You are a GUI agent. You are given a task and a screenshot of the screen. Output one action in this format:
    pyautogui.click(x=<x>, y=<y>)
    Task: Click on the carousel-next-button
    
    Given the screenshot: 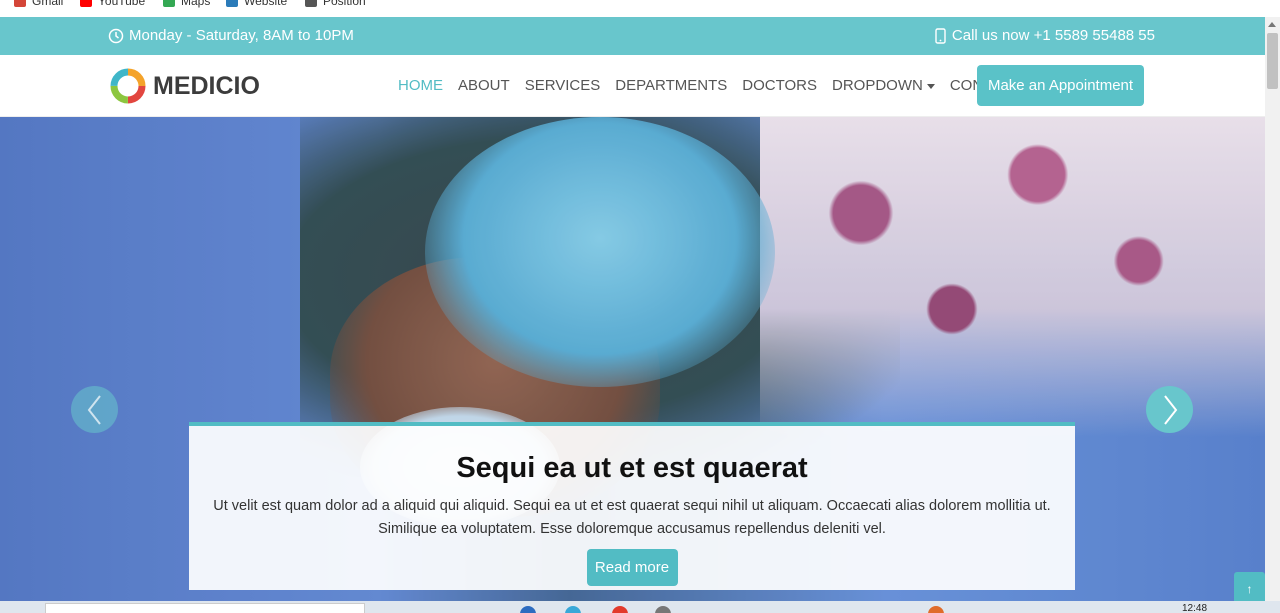 What is the action you would take?
    pyautogui.click(x=1169, y=409)
    